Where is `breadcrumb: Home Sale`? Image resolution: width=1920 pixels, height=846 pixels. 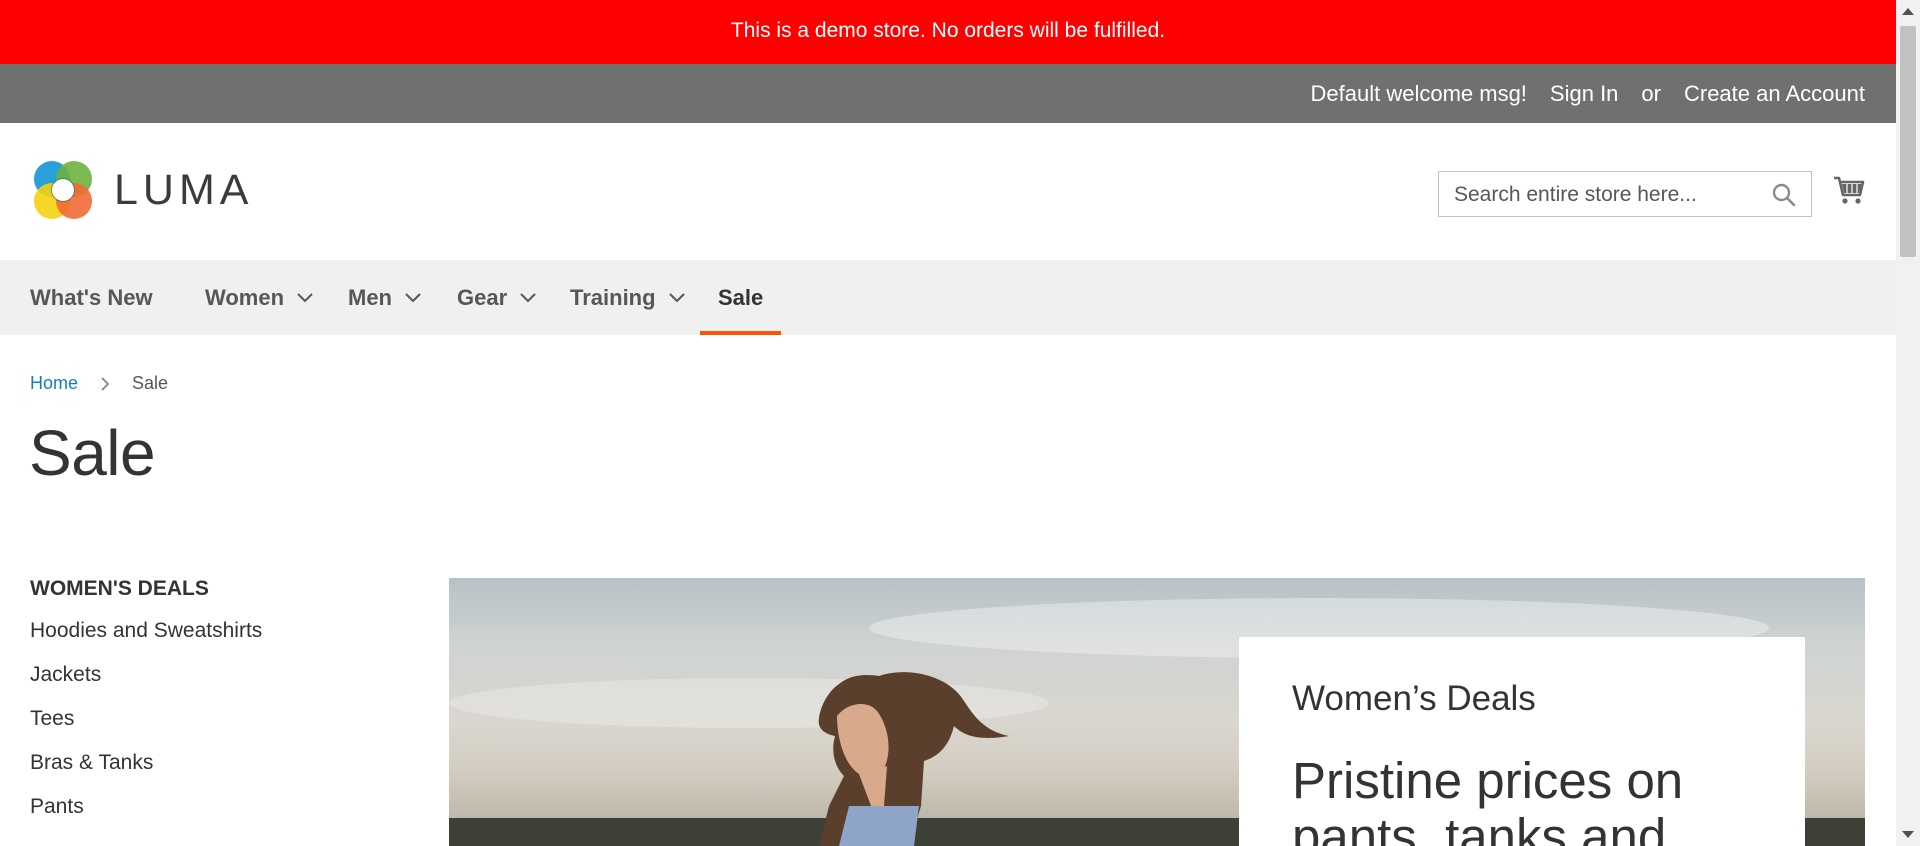
breadcrumb: Home Sale is located at coordinates (99, 383).